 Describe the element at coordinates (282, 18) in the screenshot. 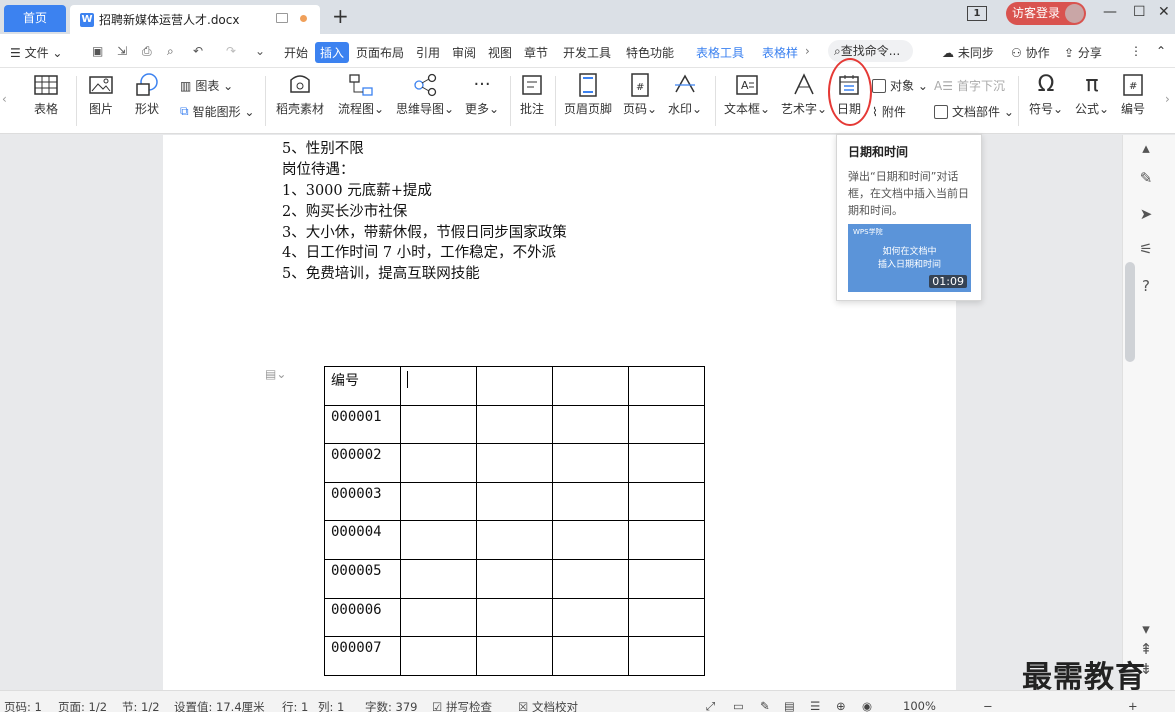

I see `monitor-icon` at that location.